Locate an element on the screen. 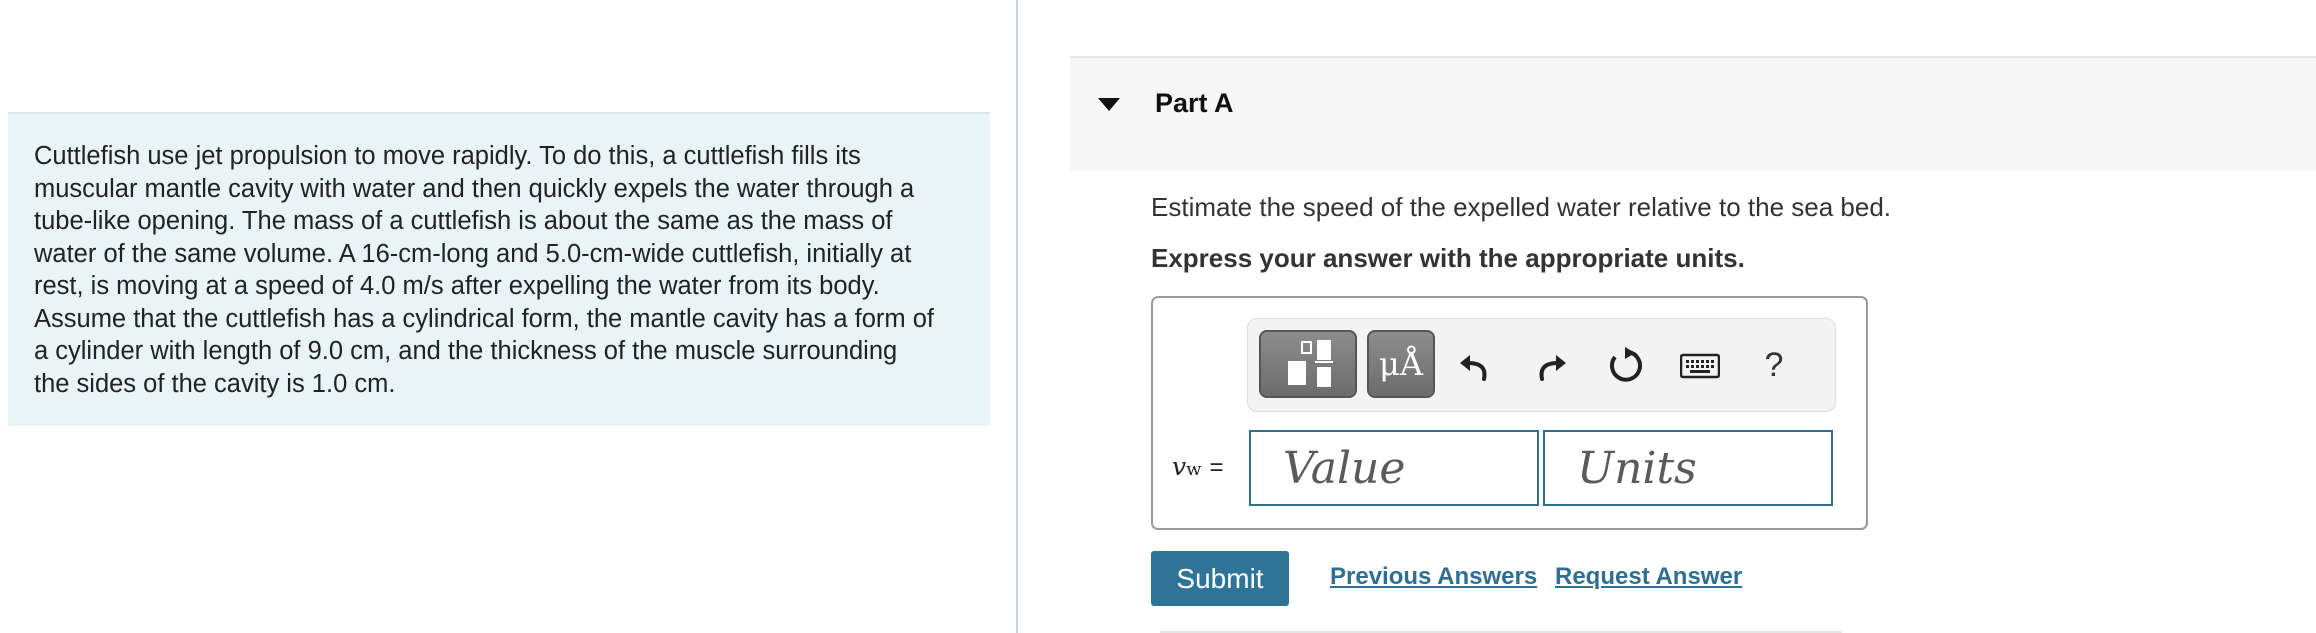  equals-sign: = is located at coordinates (1216, 467).